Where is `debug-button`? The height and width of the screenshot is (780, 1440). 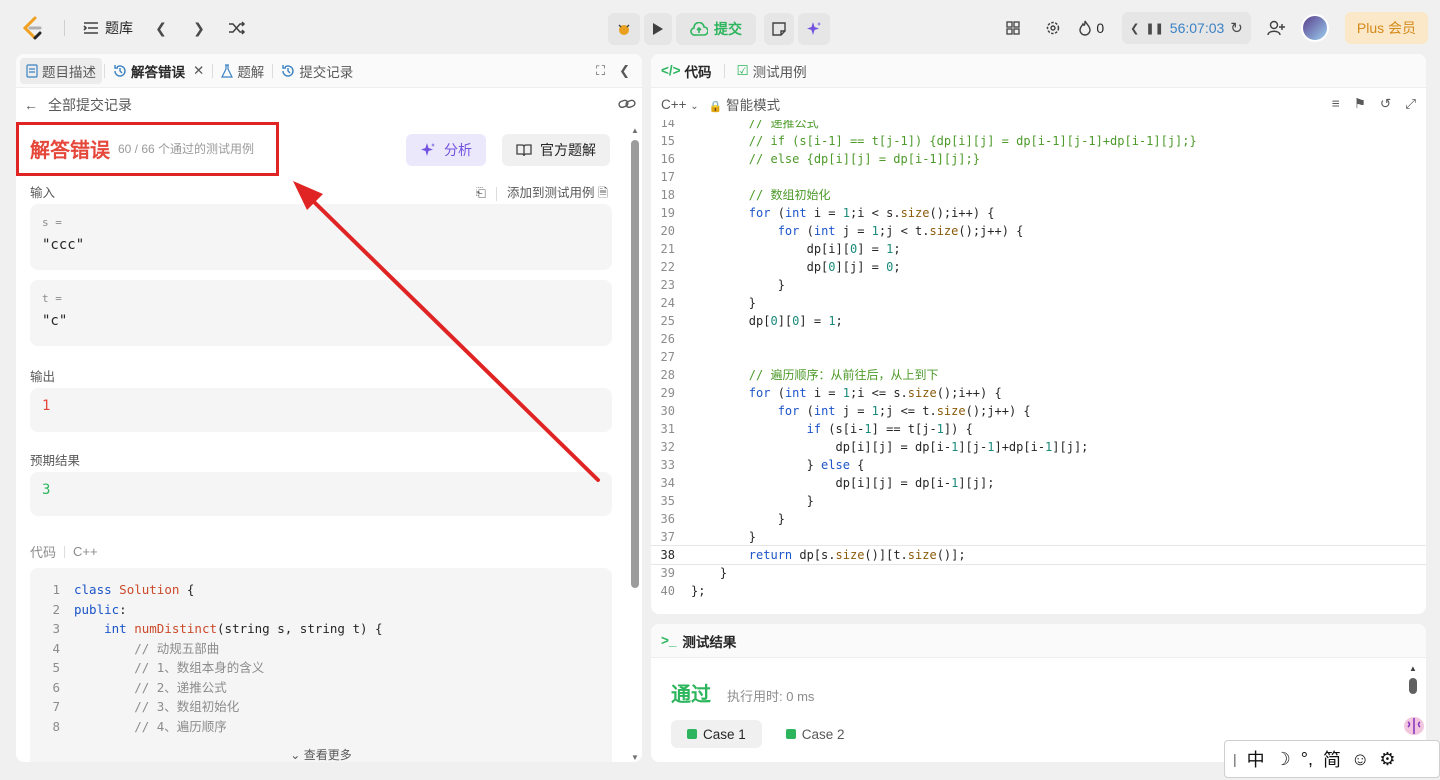
debug-button is located at coordinates (624, 29).